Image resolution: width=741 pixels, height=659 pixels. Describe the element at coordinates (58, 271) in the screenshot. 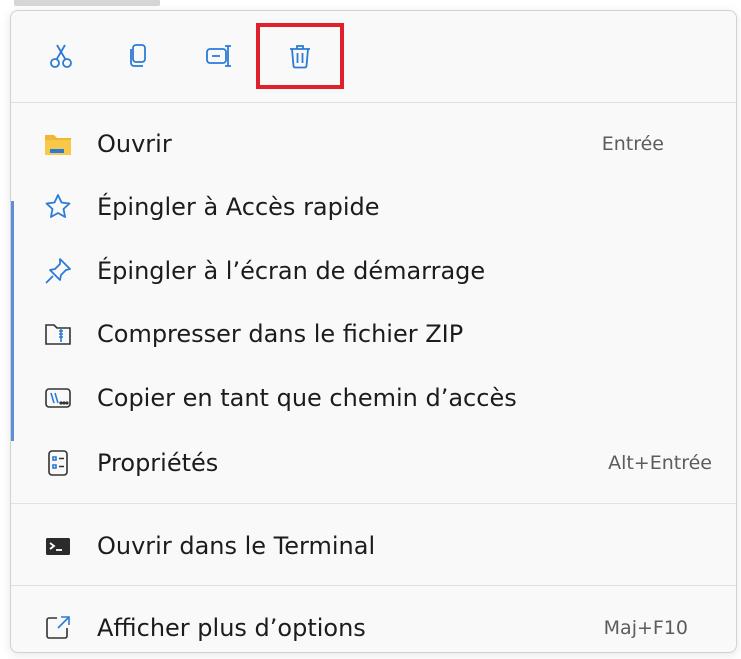

I see `pin-icon` at that location.